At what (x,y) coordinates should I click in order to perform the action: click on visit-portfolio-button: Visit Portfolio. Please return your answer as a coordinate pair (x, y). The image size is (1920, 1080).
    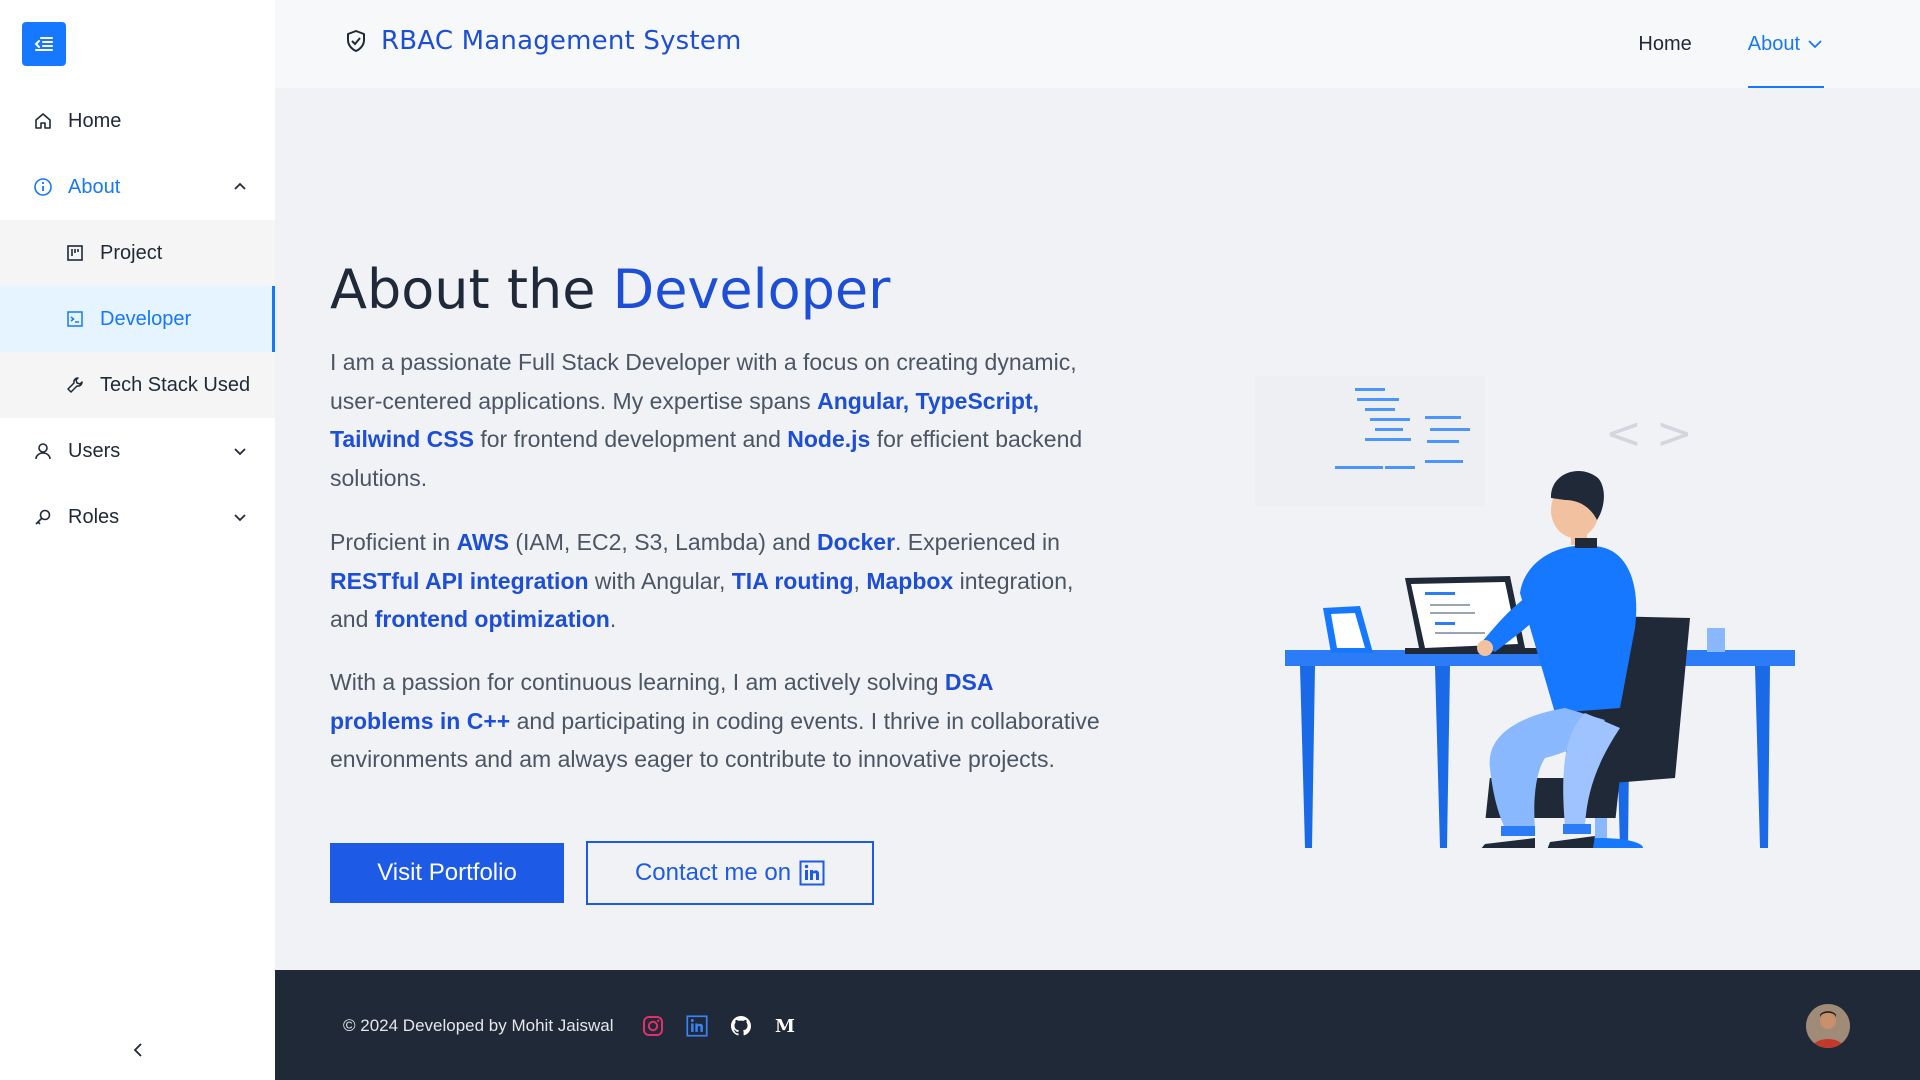
    Looking at the image, I should click on (447, 873).